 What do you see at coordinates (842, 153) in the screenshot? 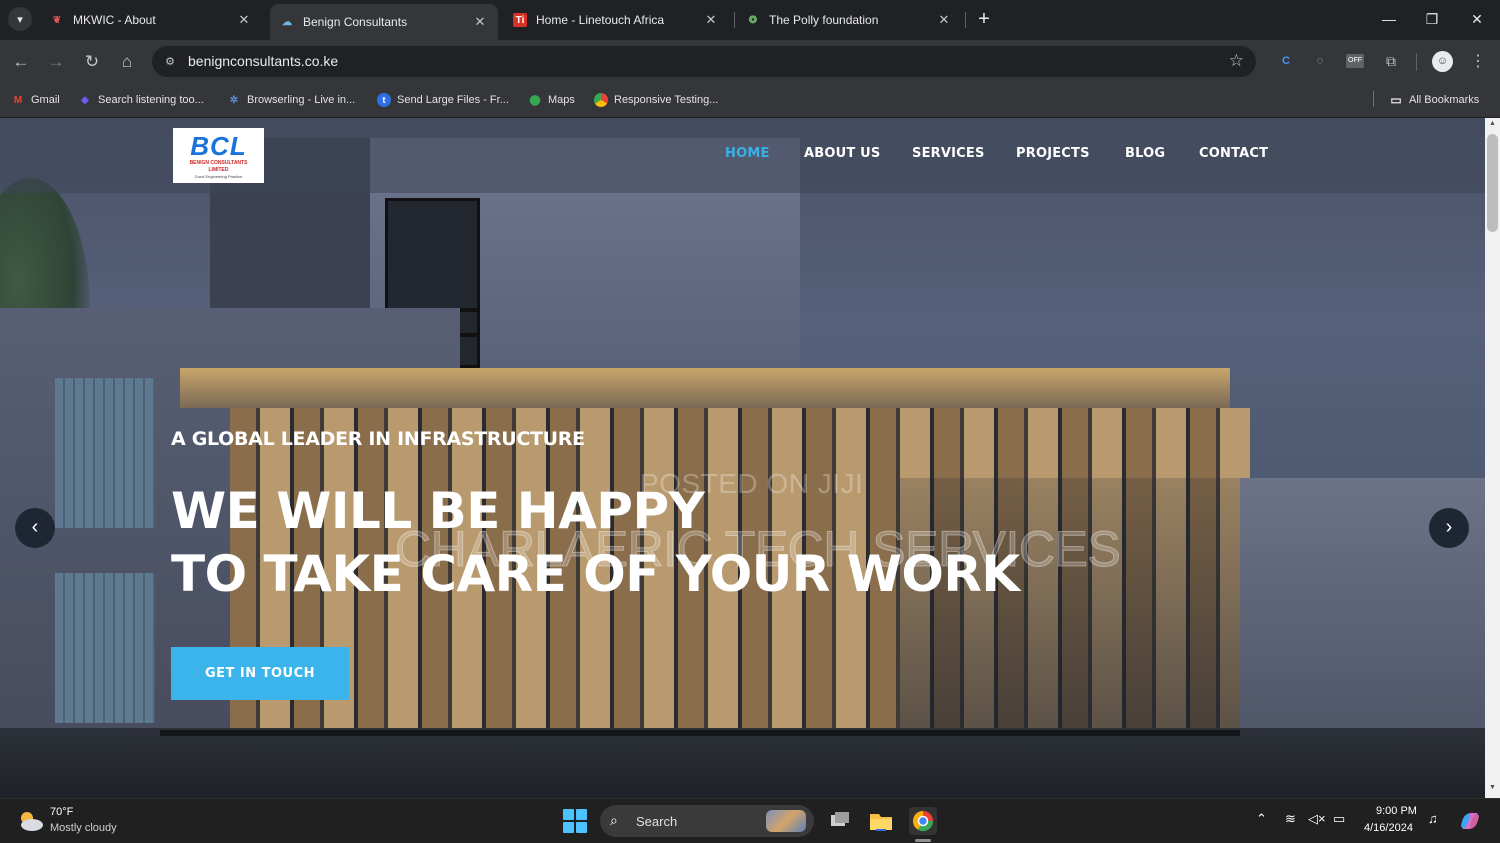
I see `nav-about-us: ABOUT US` at bounding box center [842, 153].